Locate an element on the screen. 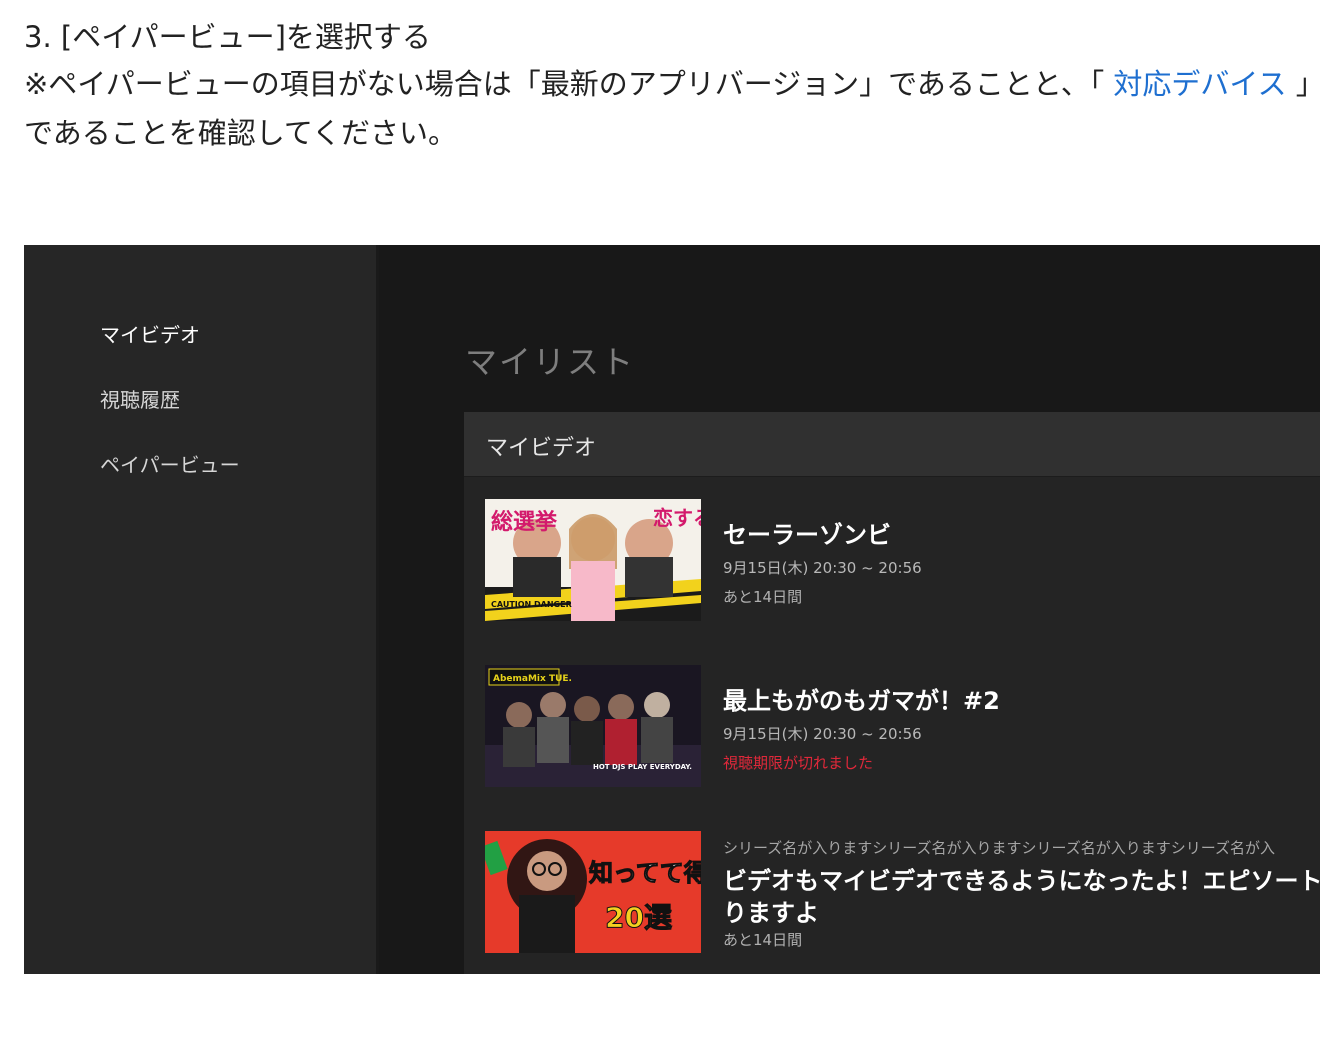 This screenshot has width=1338, height=1052. thumb-caution: CAUTION DANGER is located at coordinates (531, 604).